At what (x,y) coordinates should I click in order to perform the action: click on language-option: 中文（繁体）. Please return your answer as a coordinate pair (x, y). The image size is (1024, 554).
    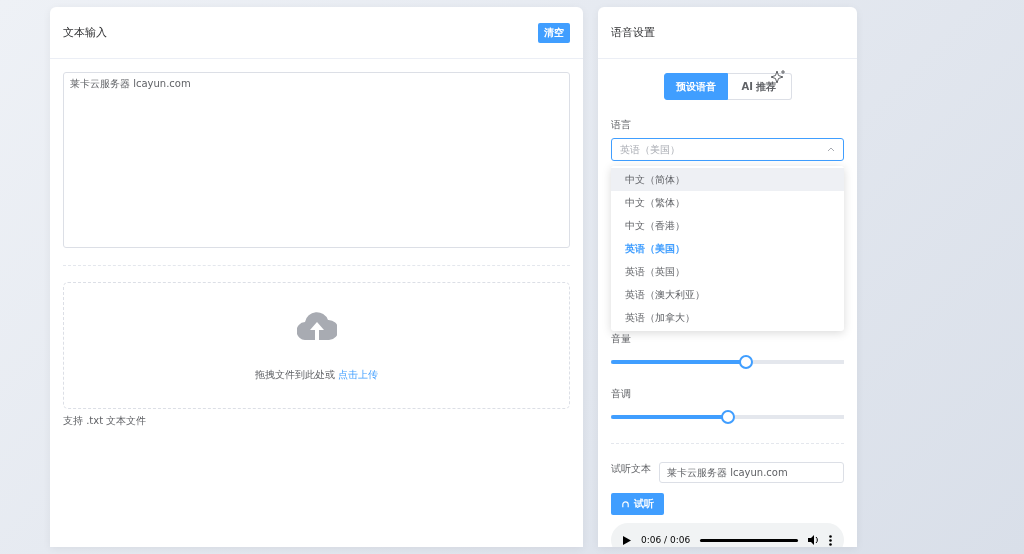
    Looking at the image, I should click on (727, 202).